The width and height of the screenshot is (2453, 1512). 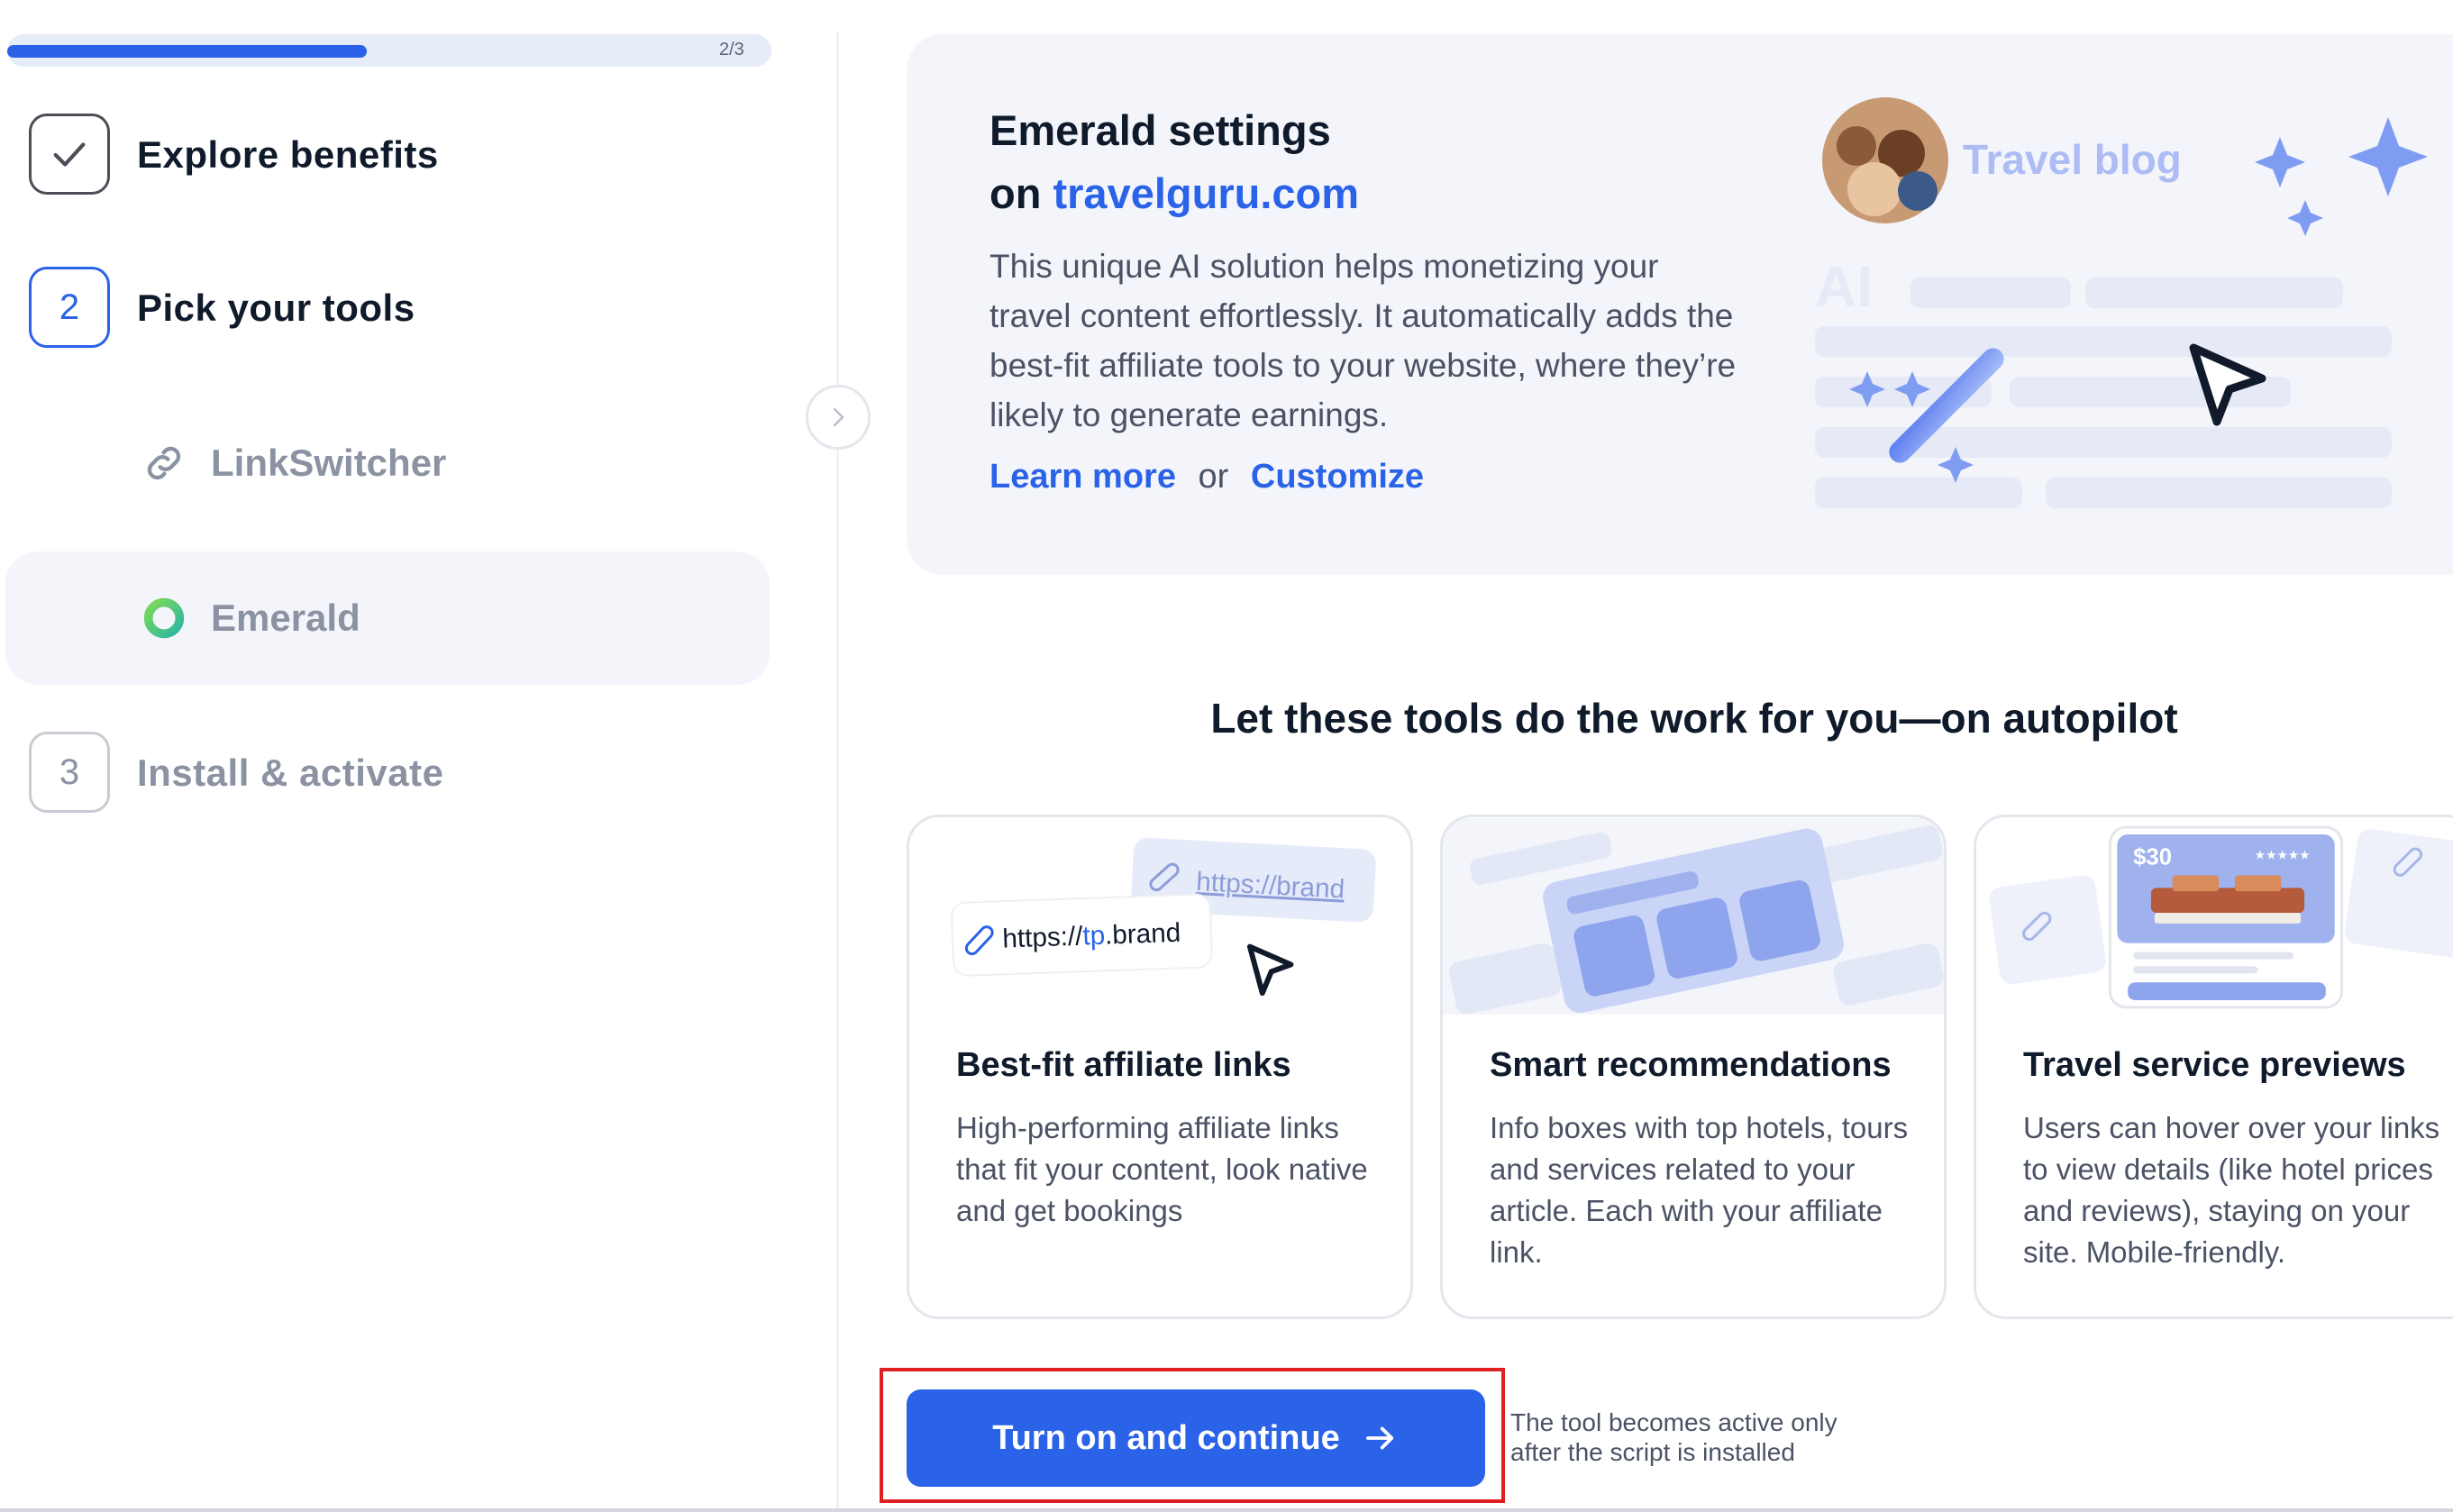 I want to click on tool-title: Smart recommendations, so click(x=1691, y=1065).